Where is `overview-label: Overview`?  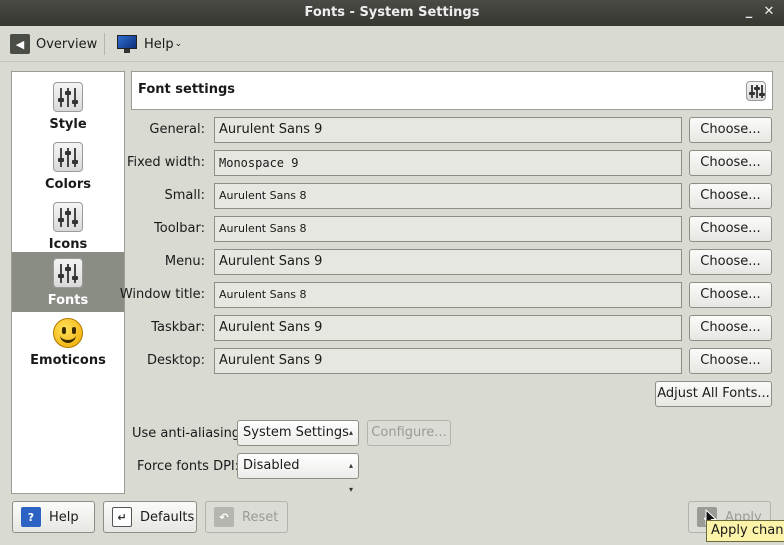 overview-label: Overview is located at coordinates (67, 44).